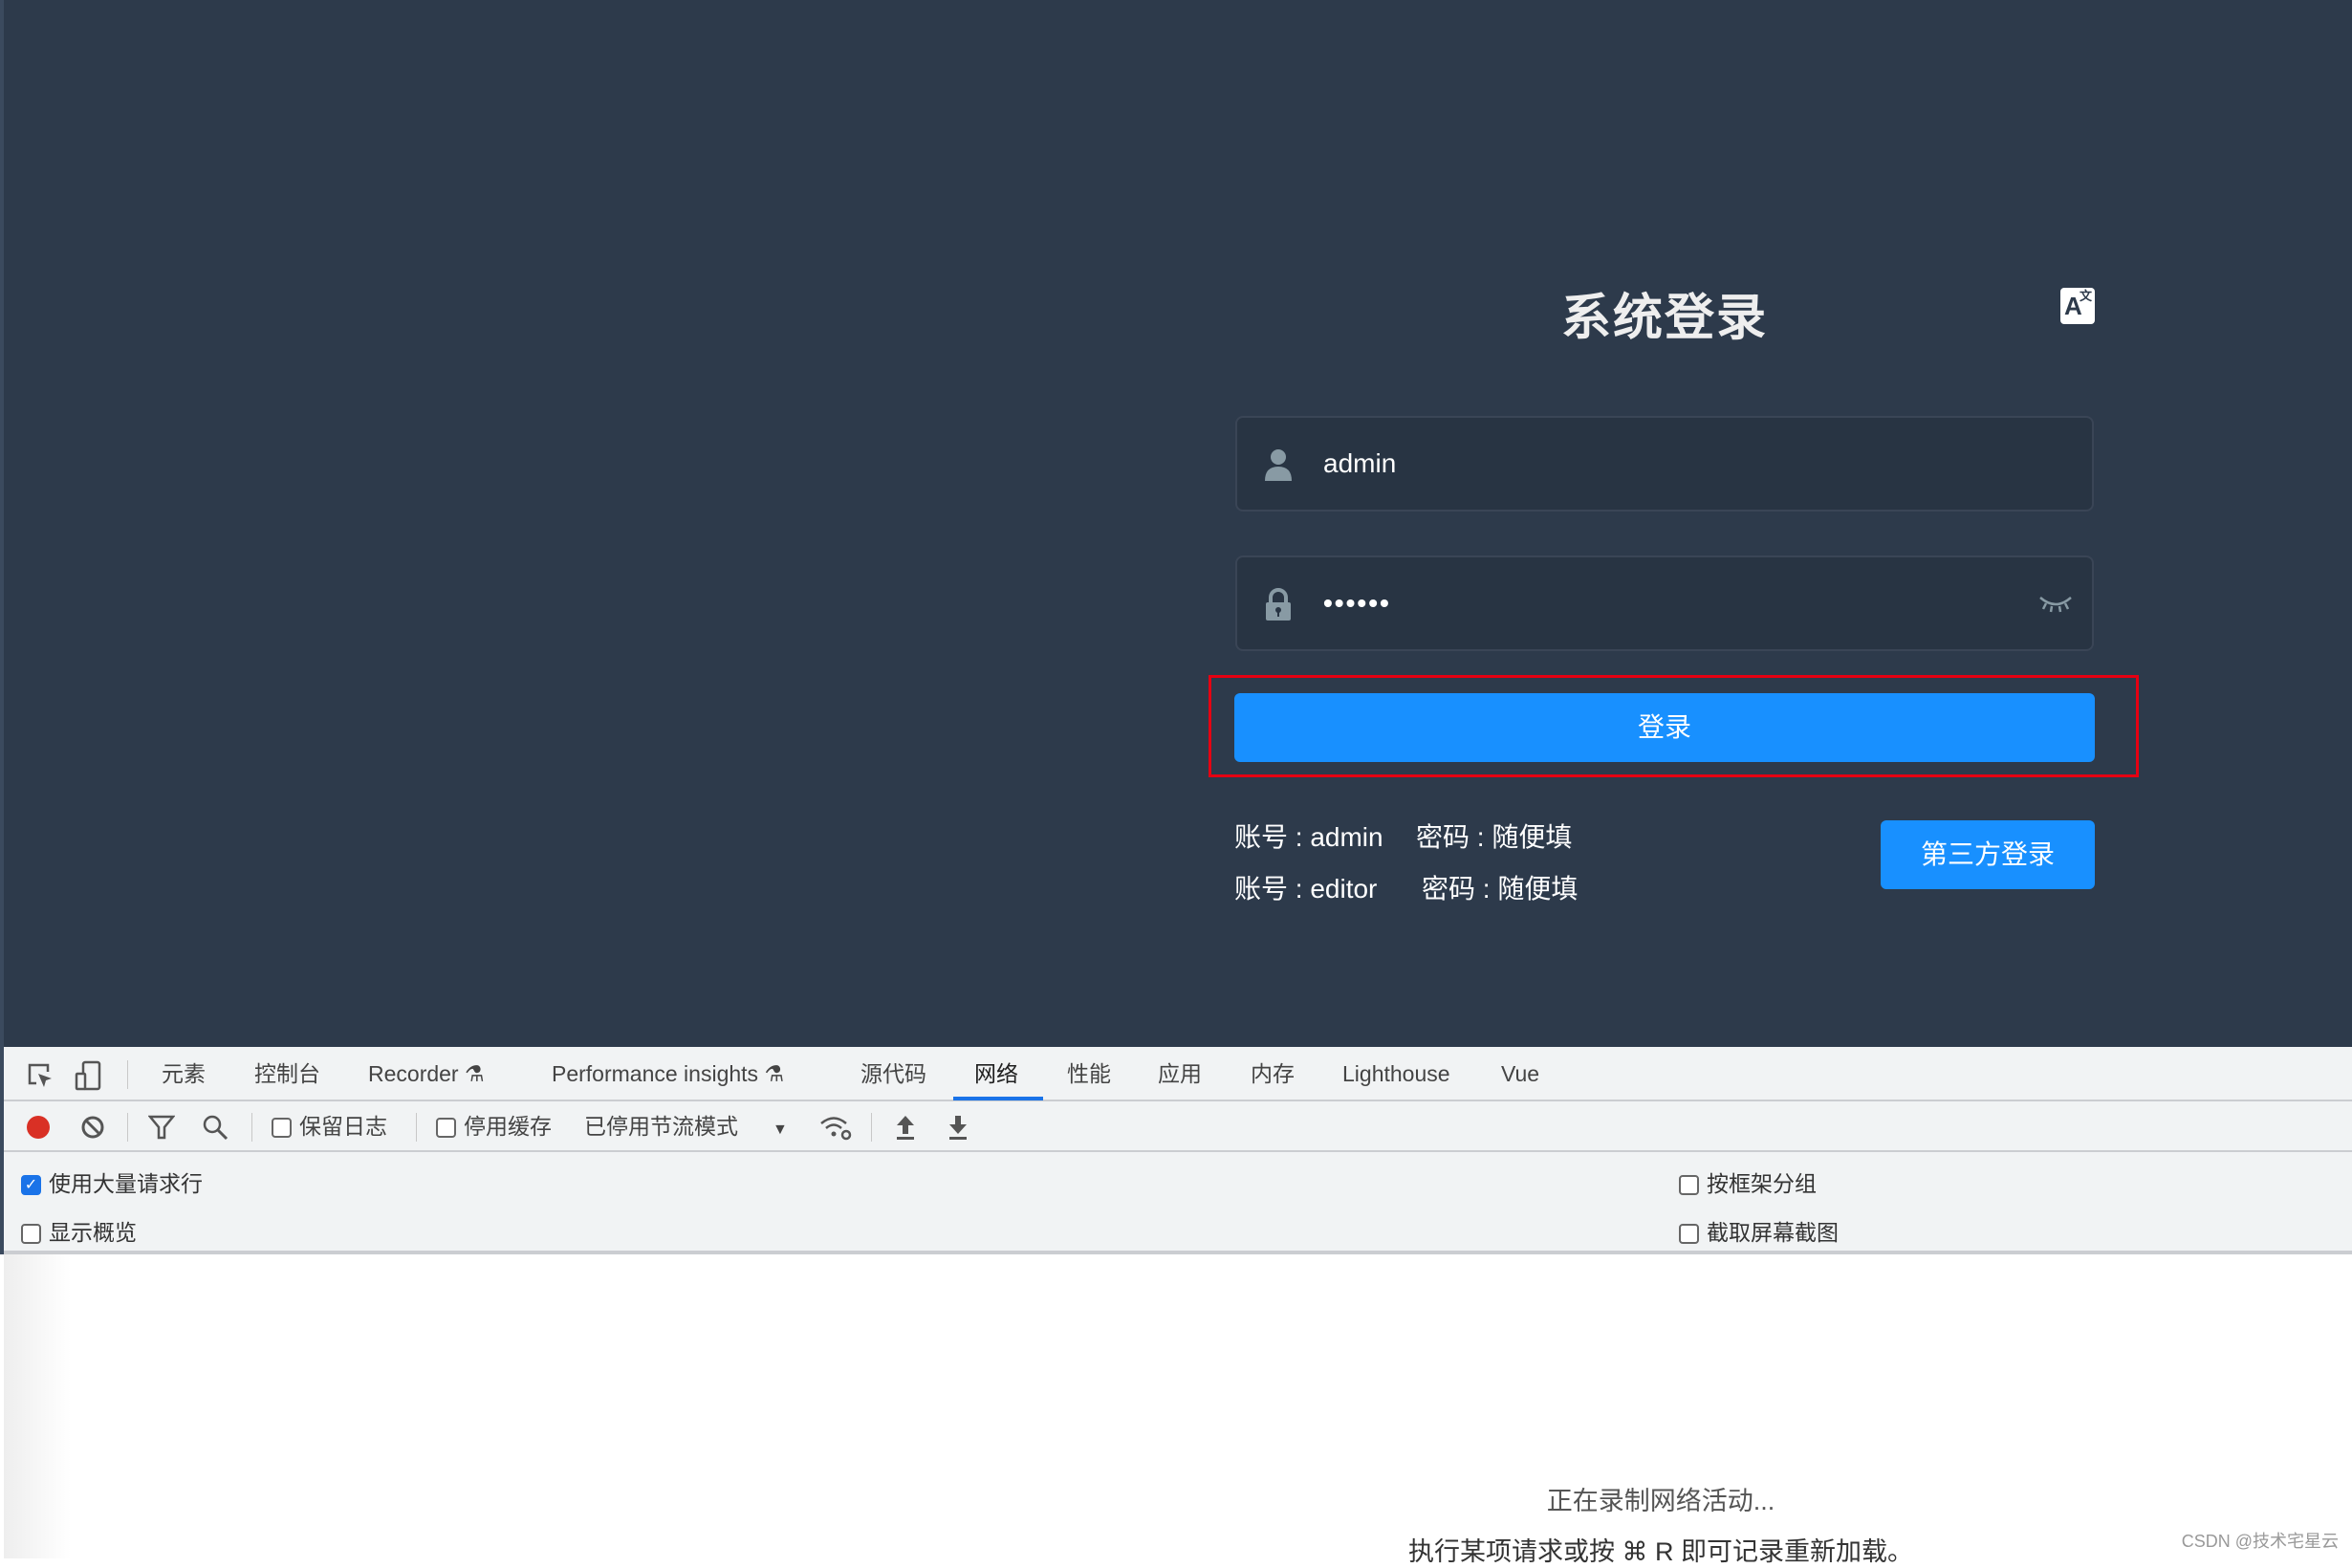 The height and width of the screenshot is (1568, 2352). What do you see at coordinates (905, 1127) in the screenshot?
I see `import-har-icon` at bounding box center [905, 1127].